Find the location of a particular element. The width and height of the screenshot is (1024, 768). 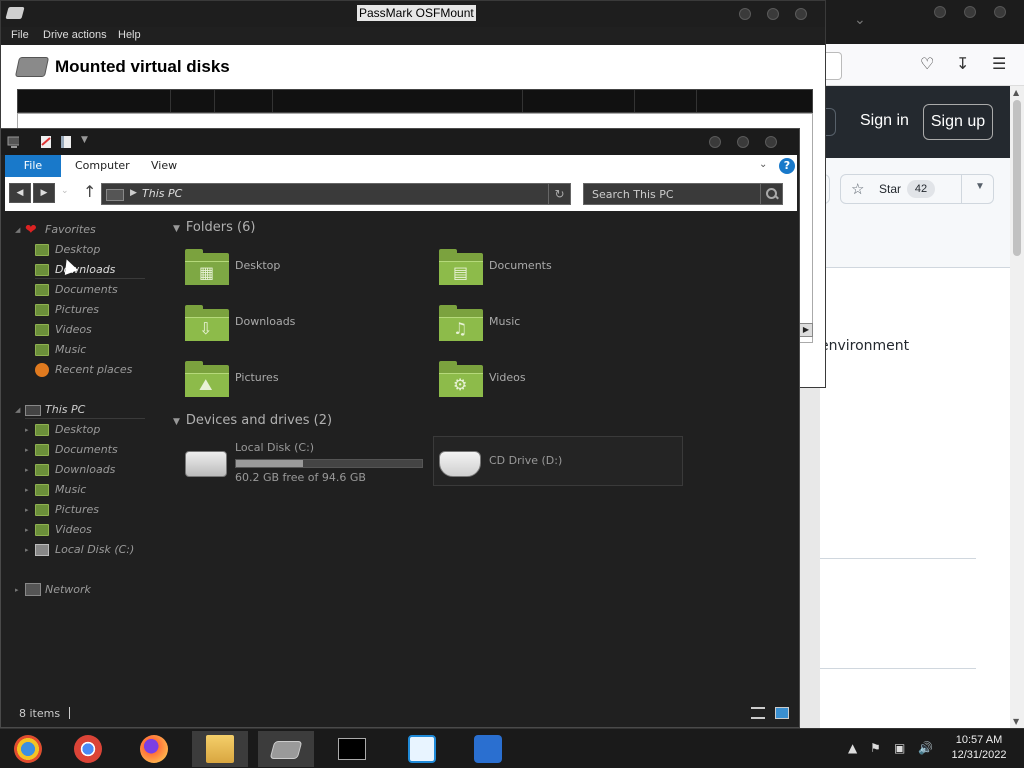

volume-icon: 🔊 is located at coordinates (925, 748).